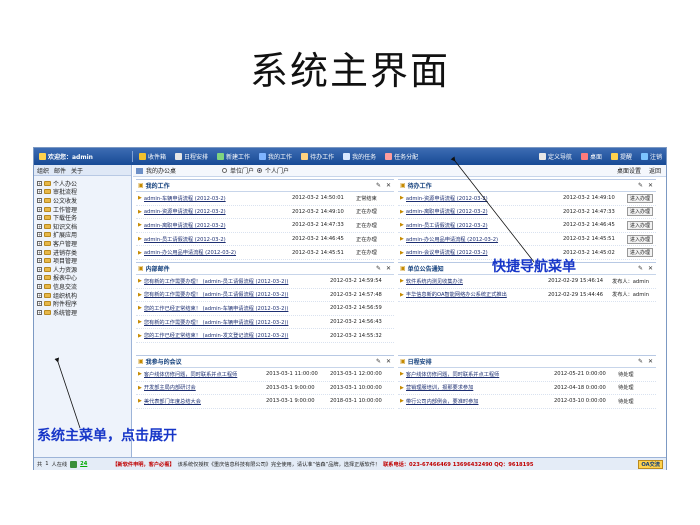 Image resolution: width=700 pixels, height=525 pixels. Describe the element at coordinates (84, 312) in the screenshot. I see `sidebar-menu-item: + 系统管理` at that location.